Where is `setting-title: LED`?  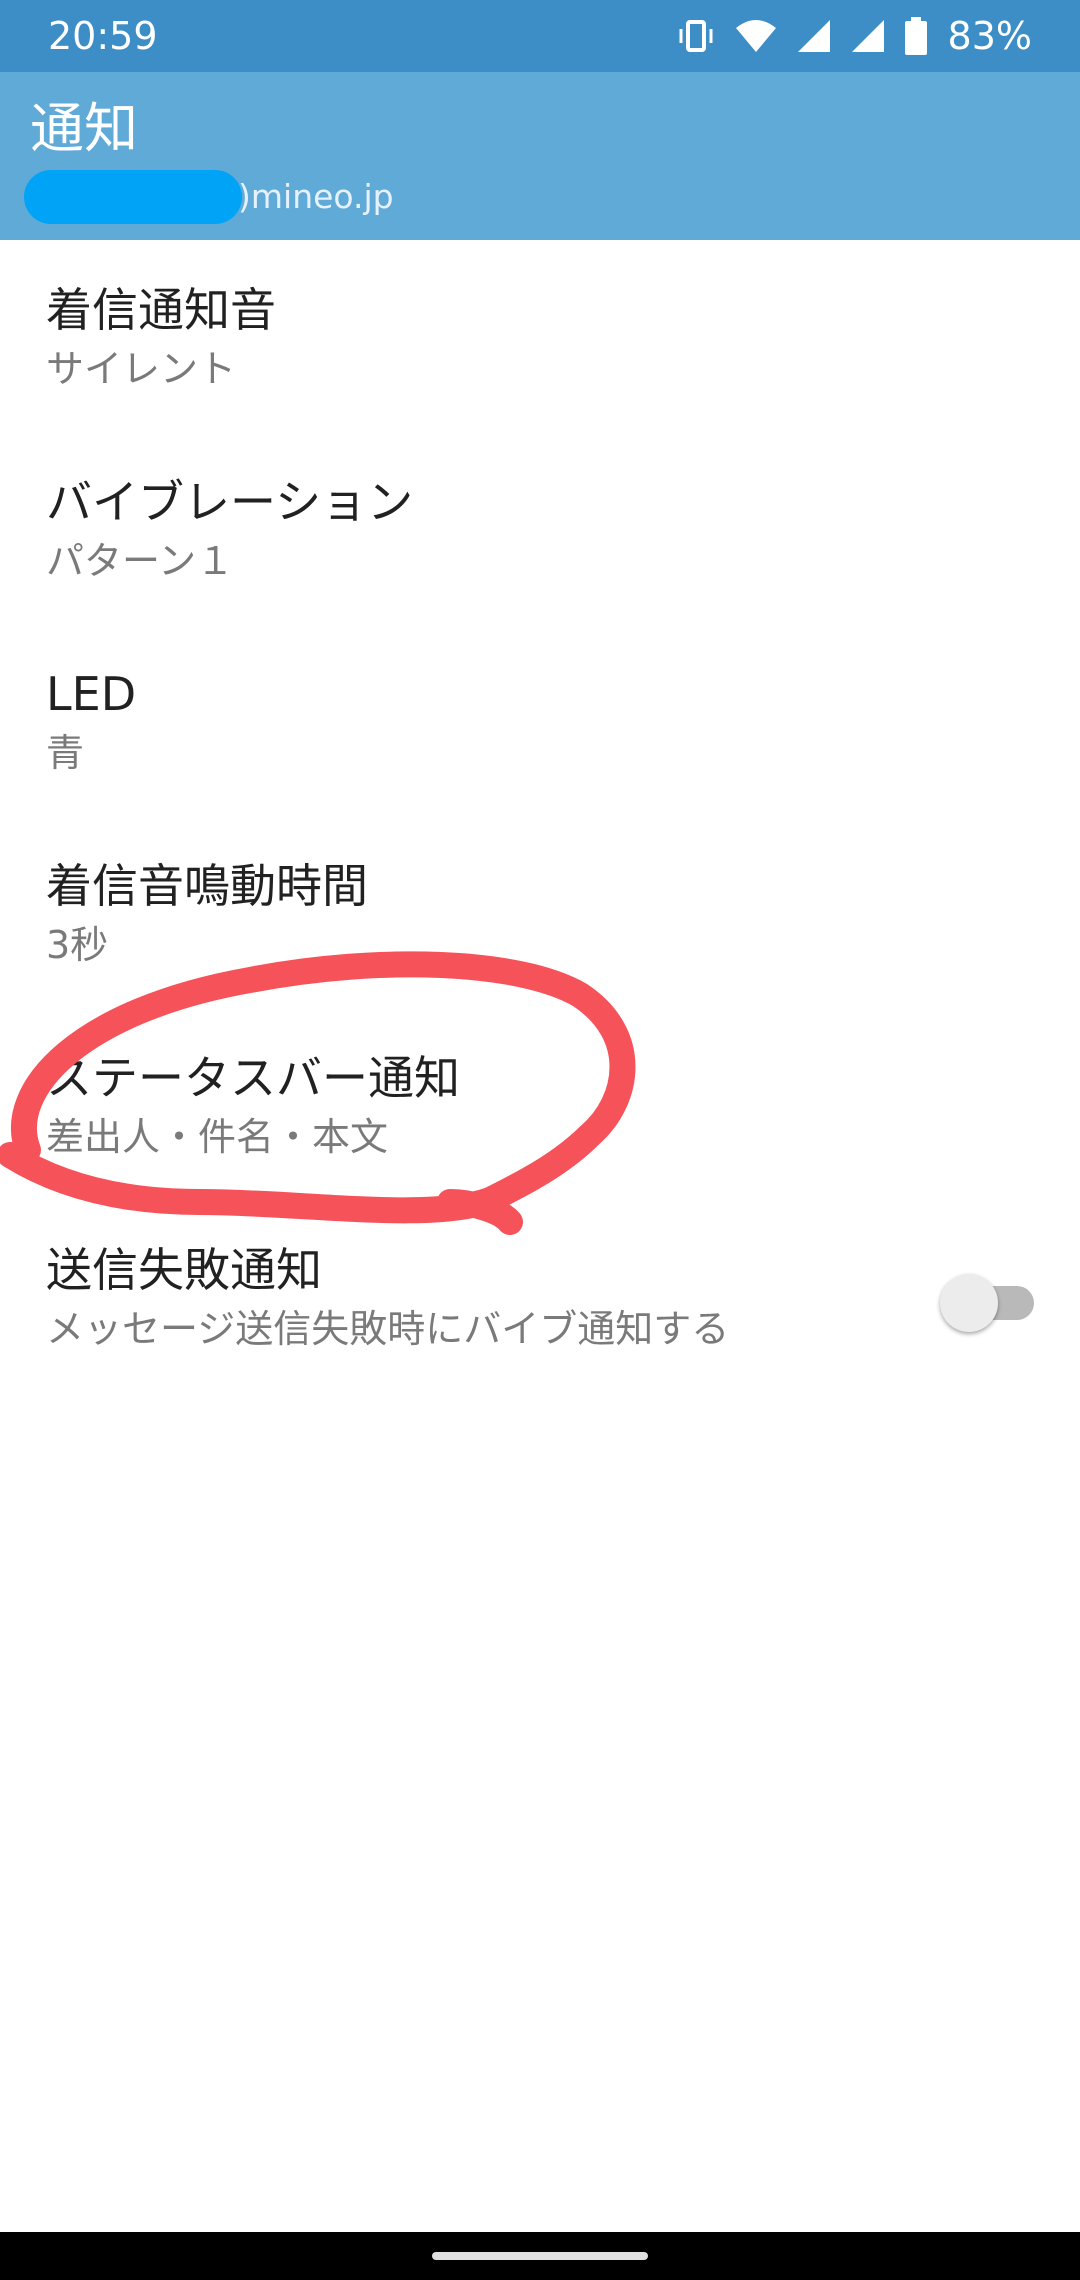
setting-title: LED is located at coordinates (91, 694).